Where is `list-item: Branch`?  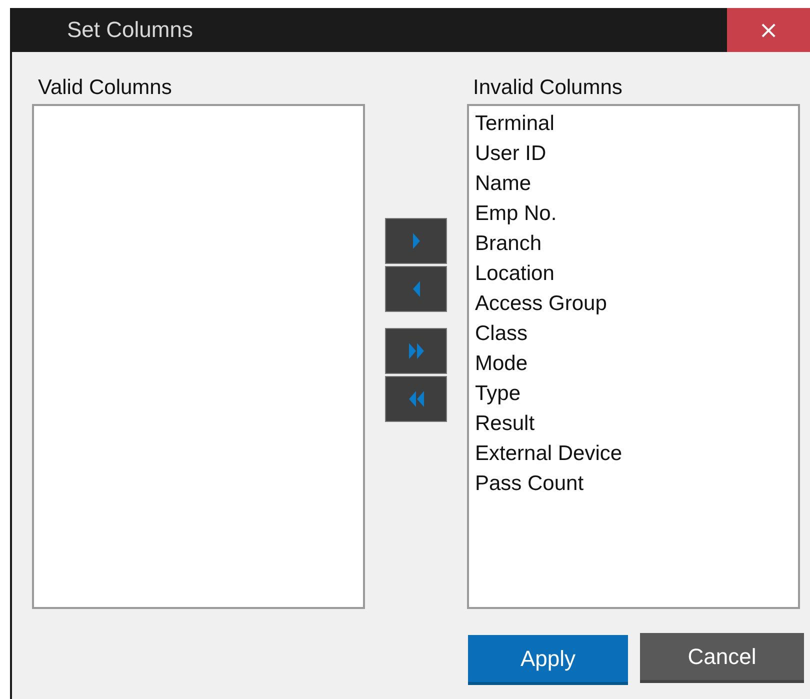 list-item: Branch is located at coordinates (633, 244).